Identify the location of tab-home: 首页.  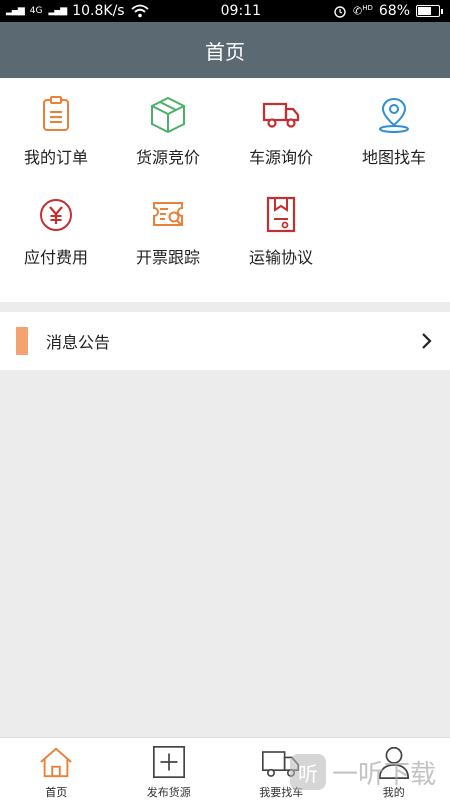
(56, 769).